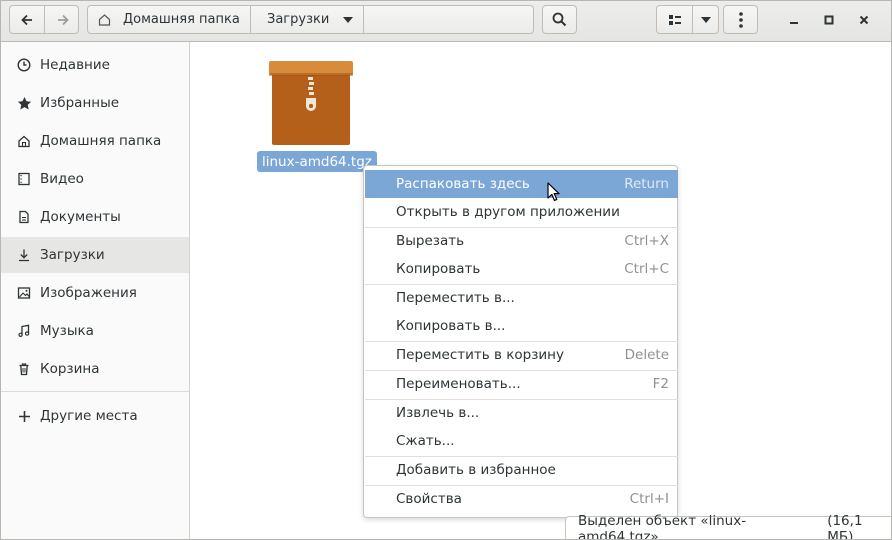  What do you see at coordinates (662, 526) in the screenshot?
I see `status-text: Выделен объект «linux-amd64.tgz»` at bounding box center [662, 526].